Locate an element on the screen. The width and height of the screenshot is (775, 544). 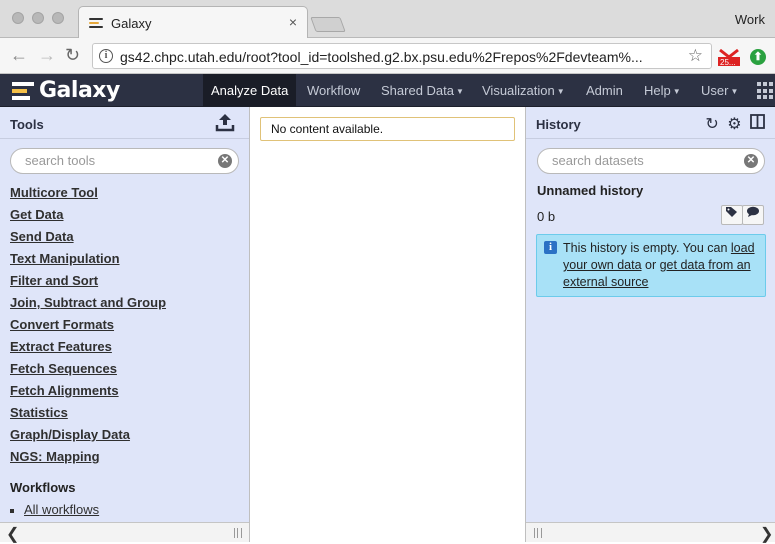
tool-section-filter-and-sort: Filter and Sort is located at coordinates (88, 281).